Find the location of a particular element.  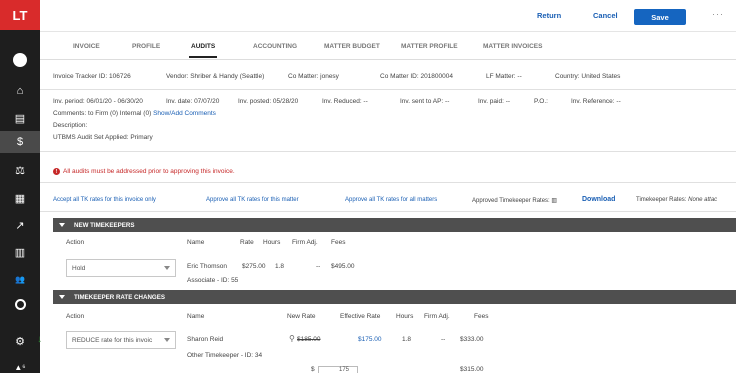

dollar-icon: $ is located at coordinates (20, 142).